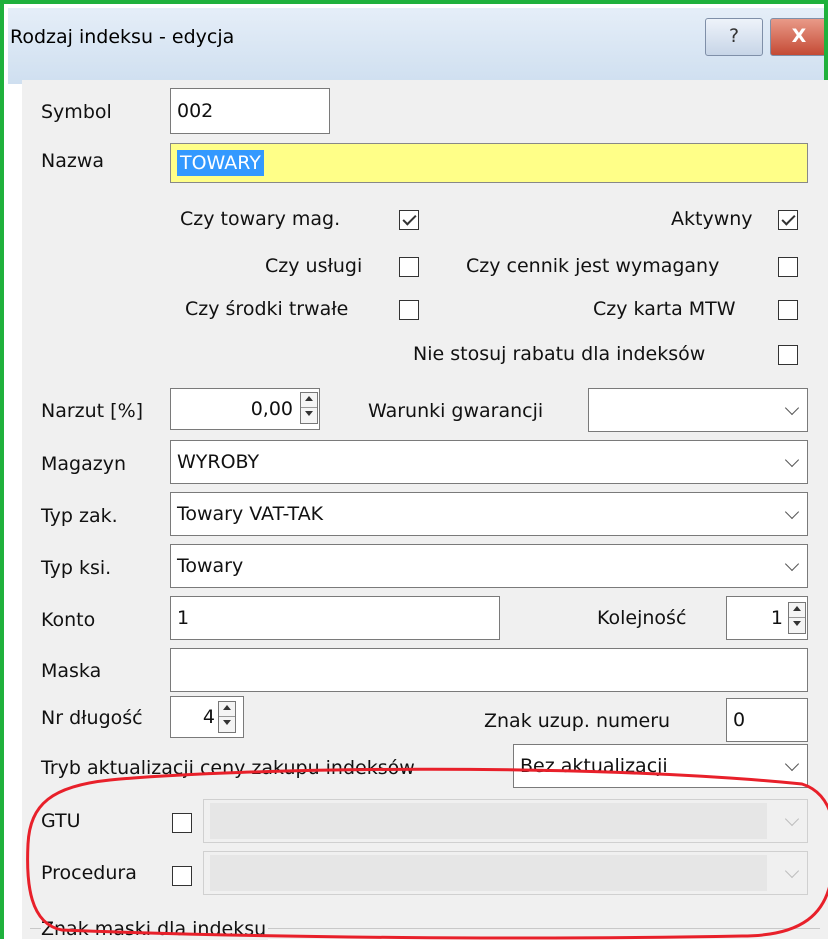 The height and width of the screenshot is (942, 828). Describe the element at coordinates (489, 462) in the screenshot. I see `magazyn-select: WYROBY` at that location.